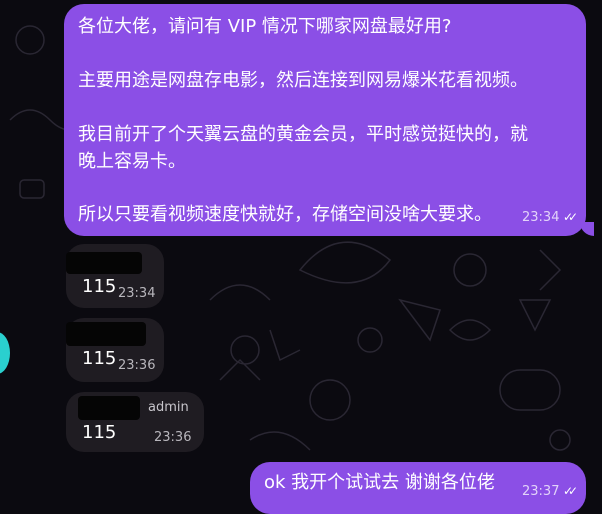  What do you see at coordinates (5, 353) in the screenshot?
I see `avatar` at bounding box center [5, 353].